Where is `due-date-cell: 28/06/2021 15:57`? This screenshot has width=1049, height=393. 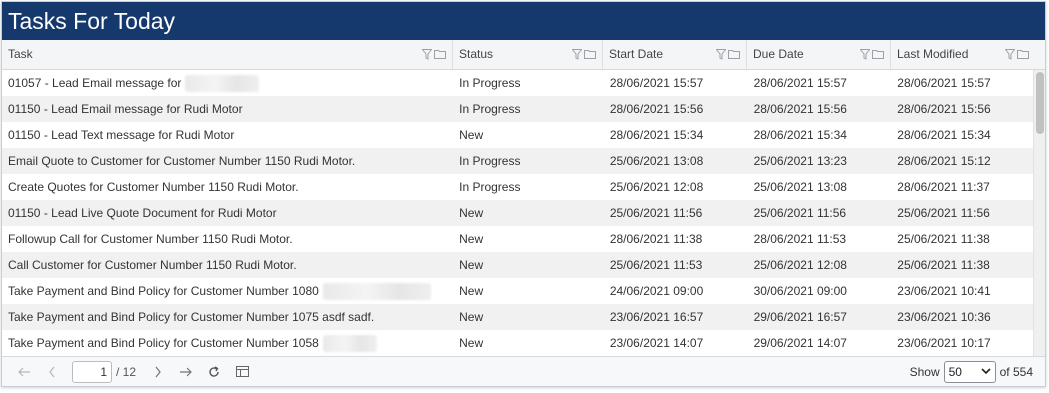
due-date-cell: 28/06/2021 15:57 is located at coordinates (800, 83).